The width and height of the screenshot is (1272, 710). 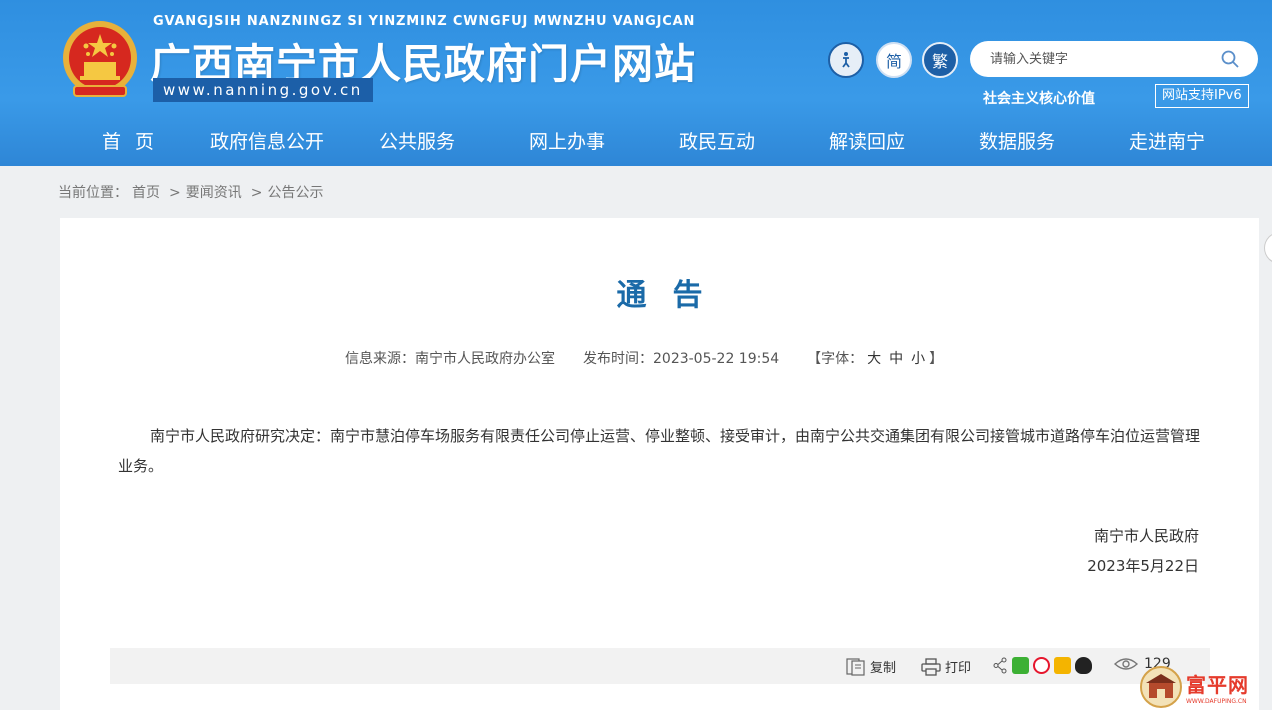 I want to click on article-title: 通告, so click(x=672, y=295).